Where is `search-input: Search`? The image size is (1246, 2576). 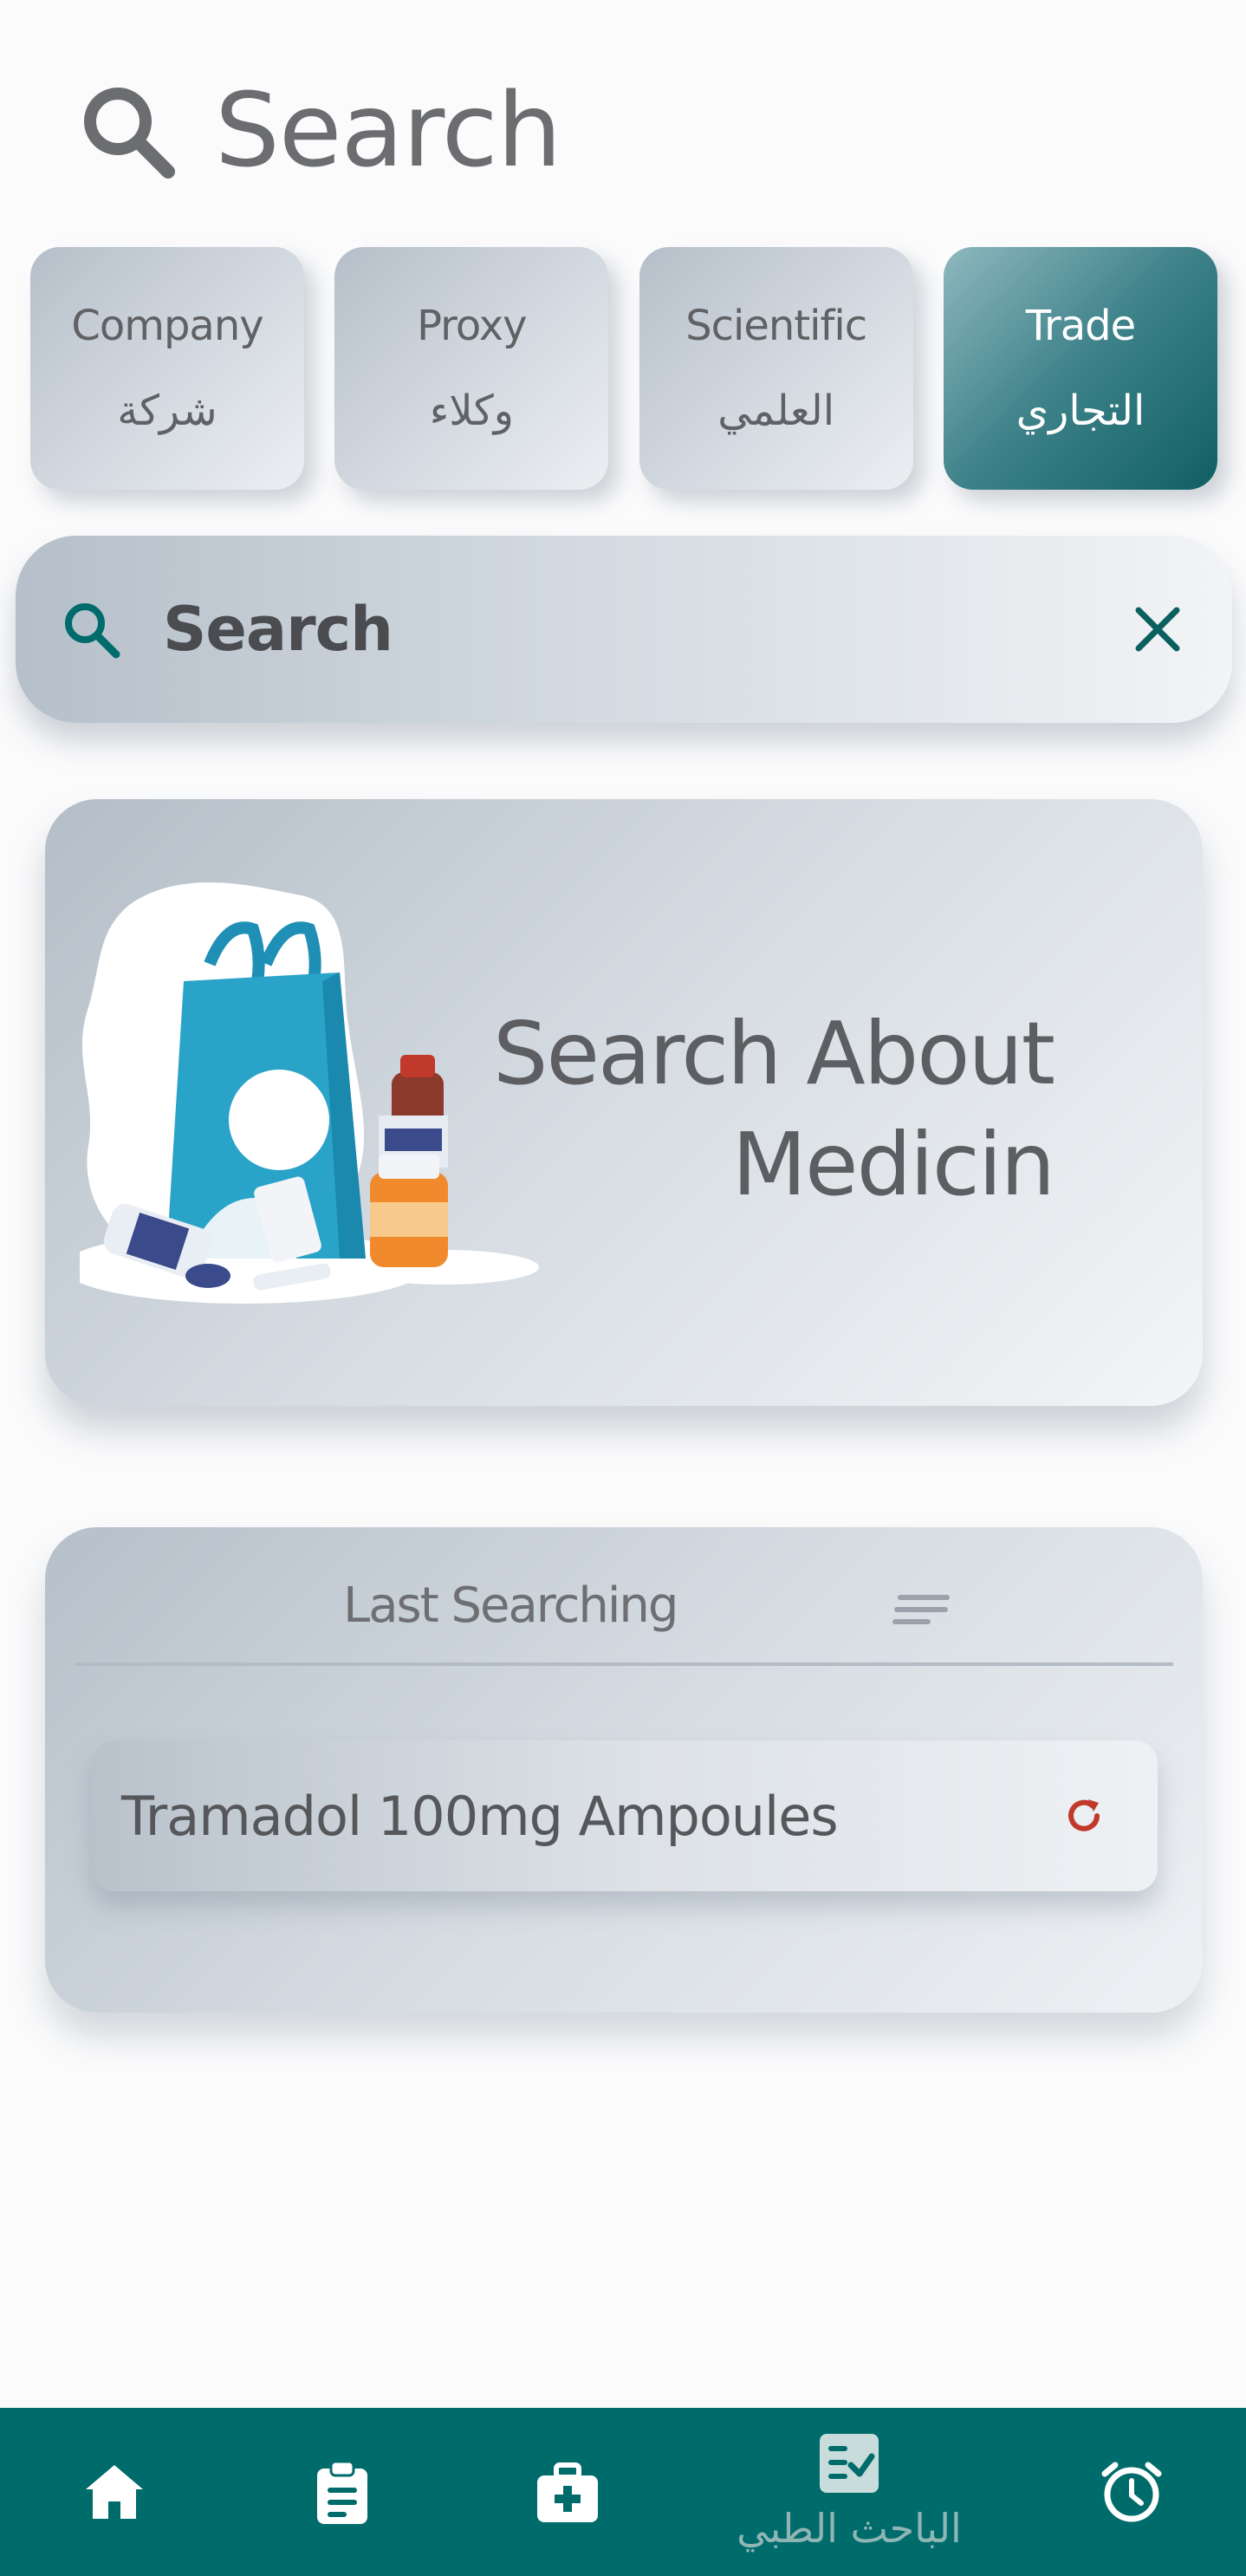 search-input: Search is located at coordinates (647, 629).